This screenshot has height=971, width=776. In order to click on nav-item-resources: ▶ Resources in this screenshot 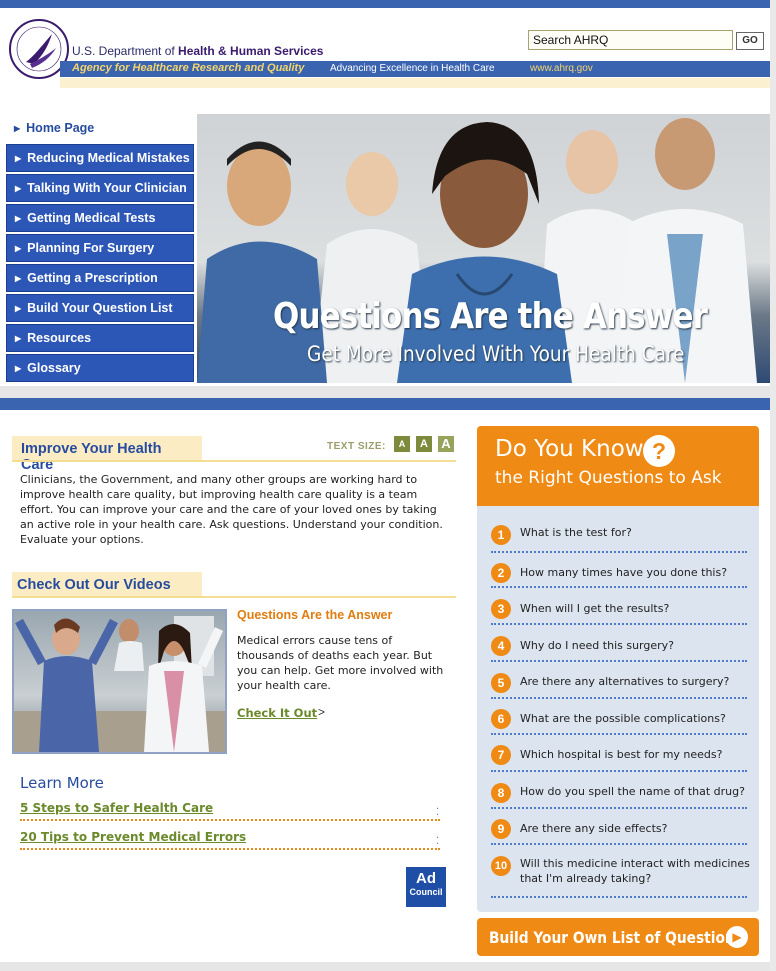, I will do `click(100, 338)`.